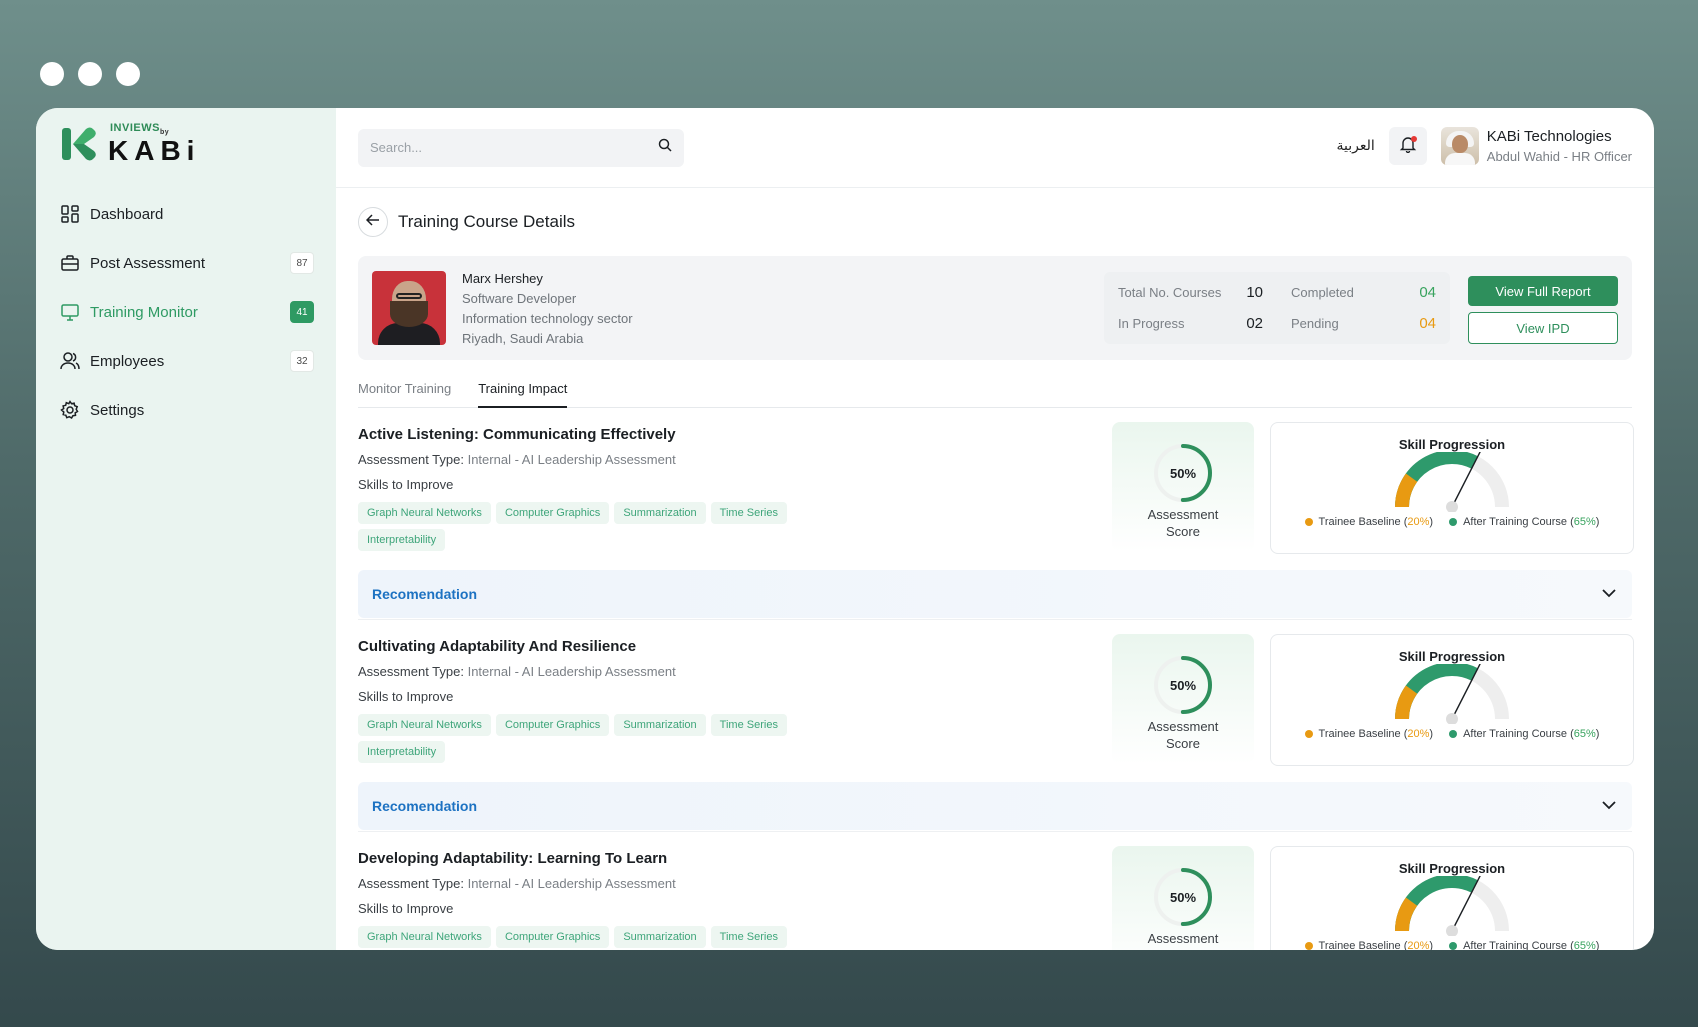 Image resolution: width=1698 pixels, height=1027 pixels. I want to click on recommendation-label: Recomendation, so click(425, 806).